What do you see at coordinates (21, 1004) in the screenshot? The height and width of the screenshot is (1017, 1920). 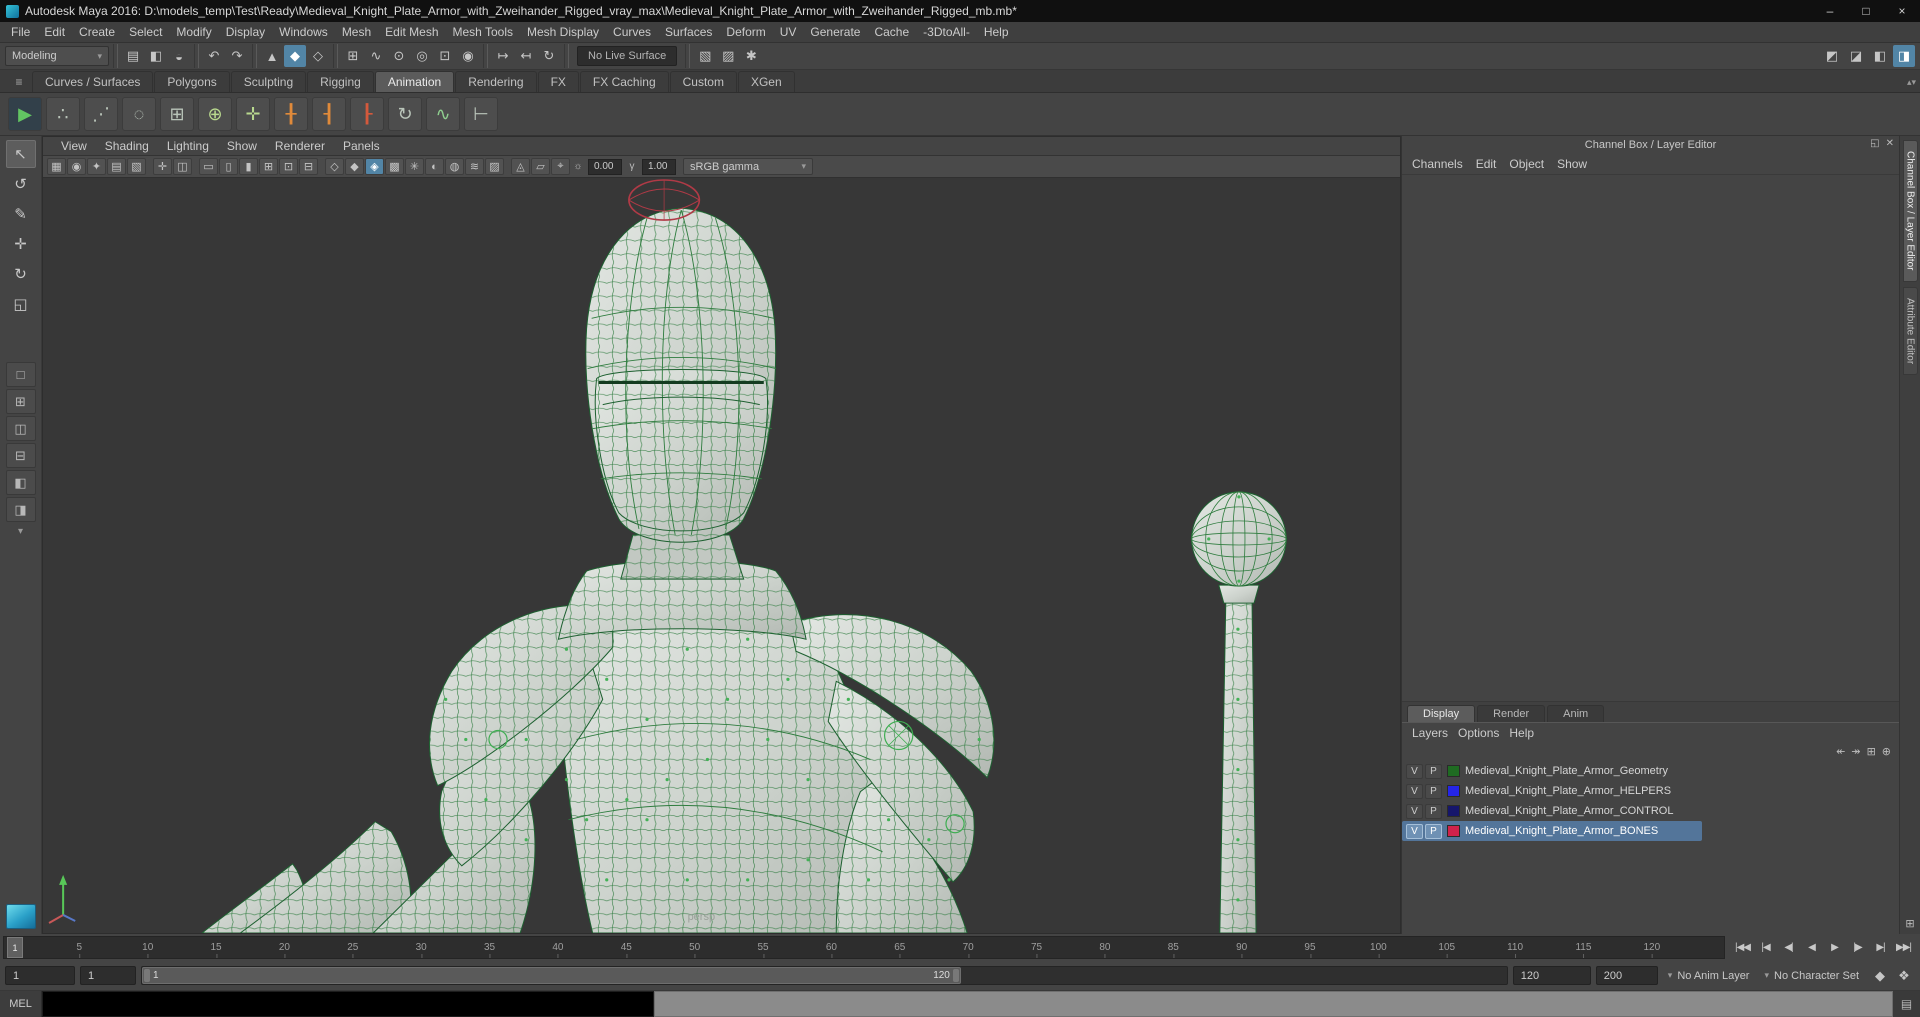 I see `command-language-toggle: MEL` at bounding box center [21, 1004].